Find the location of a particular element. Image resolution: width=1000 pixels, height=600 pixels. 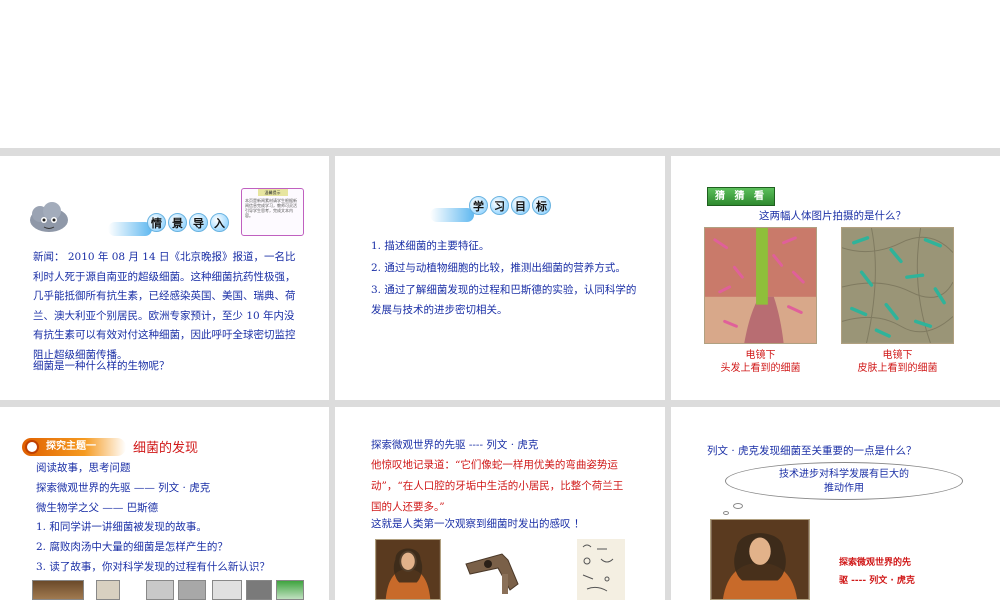

goal-1: 1. 描述细菌的主要特征。 is located at coordinates (430, 246).